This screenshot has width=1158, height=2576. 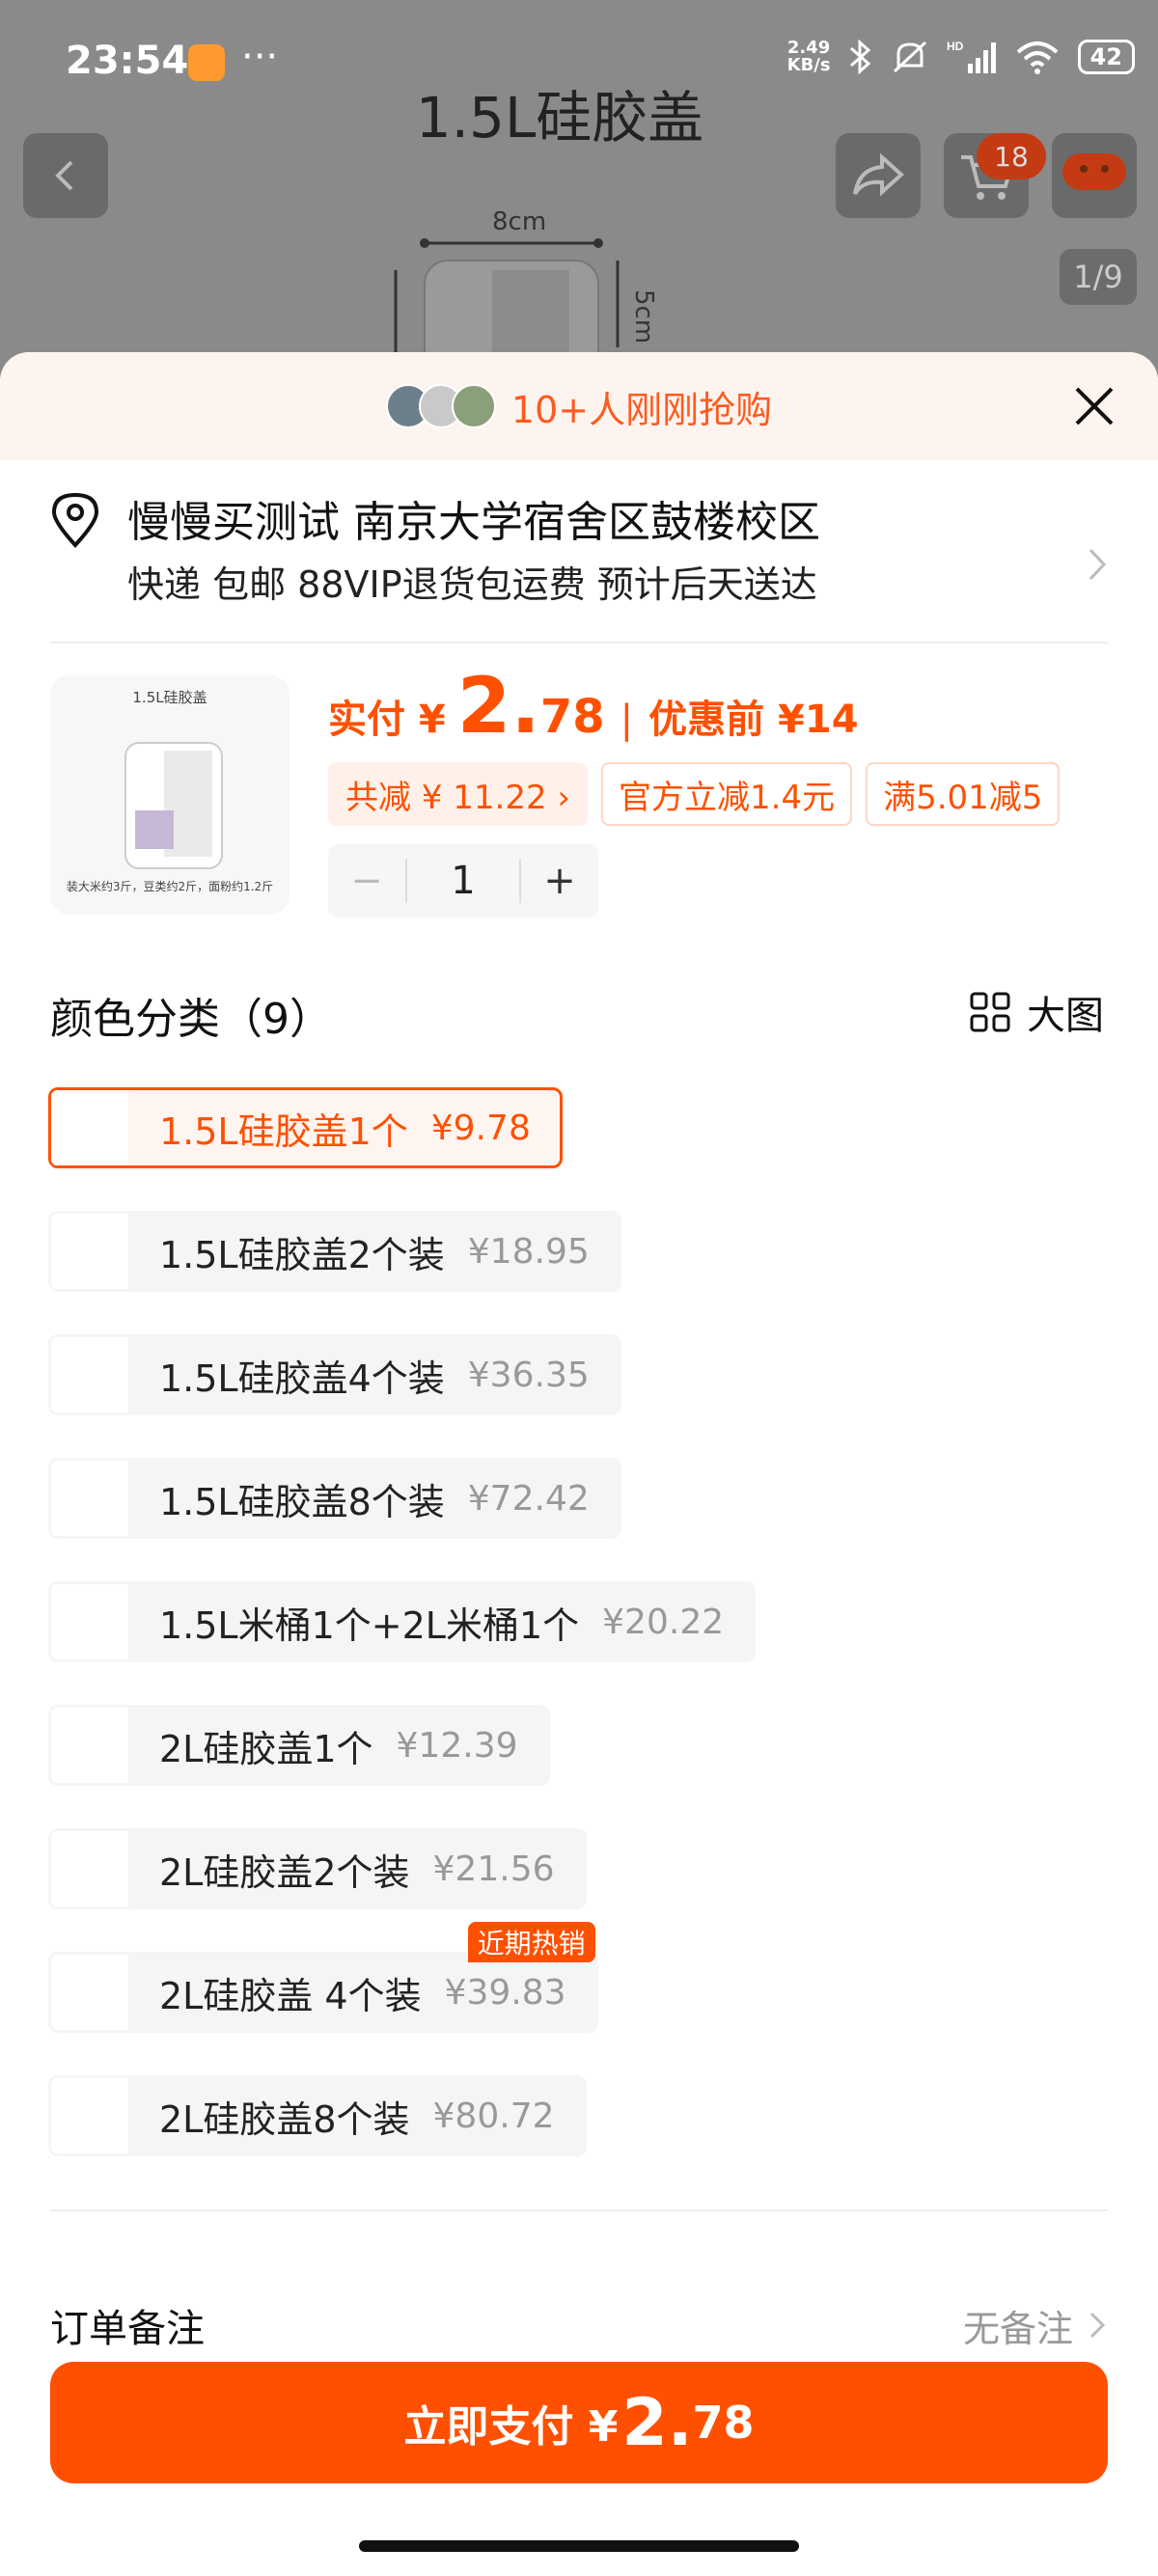 I want to click on sku-name: 1.5L硅胶盖8个装, so click(x=302, y=1501).